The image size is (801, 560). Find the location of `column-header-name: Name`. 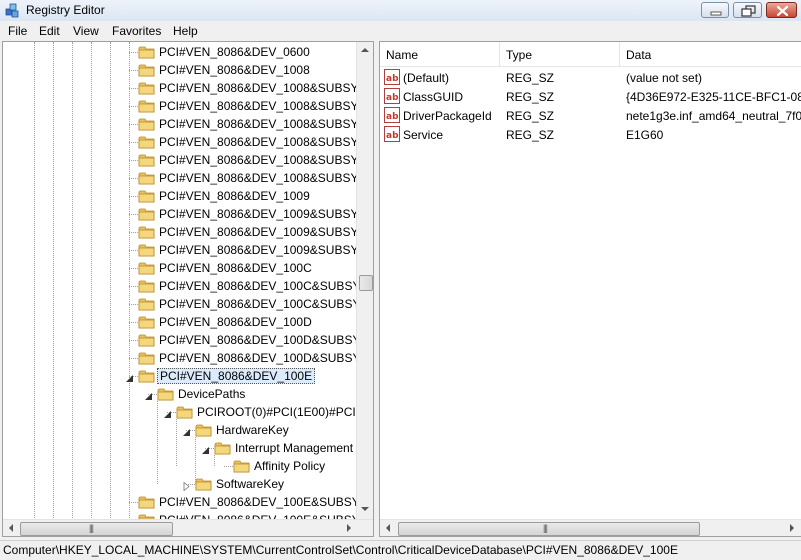

column-header-name: Name is located at coordinates (440, 54).